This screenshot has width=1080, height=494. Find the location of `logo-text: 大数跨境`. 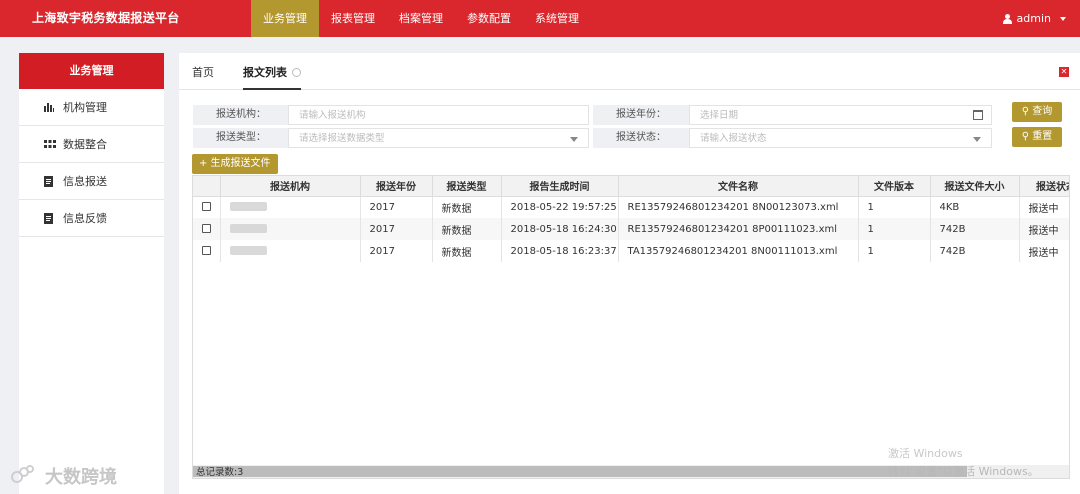

logo-text: 大数跨境 is located at coordinates (81, 477).